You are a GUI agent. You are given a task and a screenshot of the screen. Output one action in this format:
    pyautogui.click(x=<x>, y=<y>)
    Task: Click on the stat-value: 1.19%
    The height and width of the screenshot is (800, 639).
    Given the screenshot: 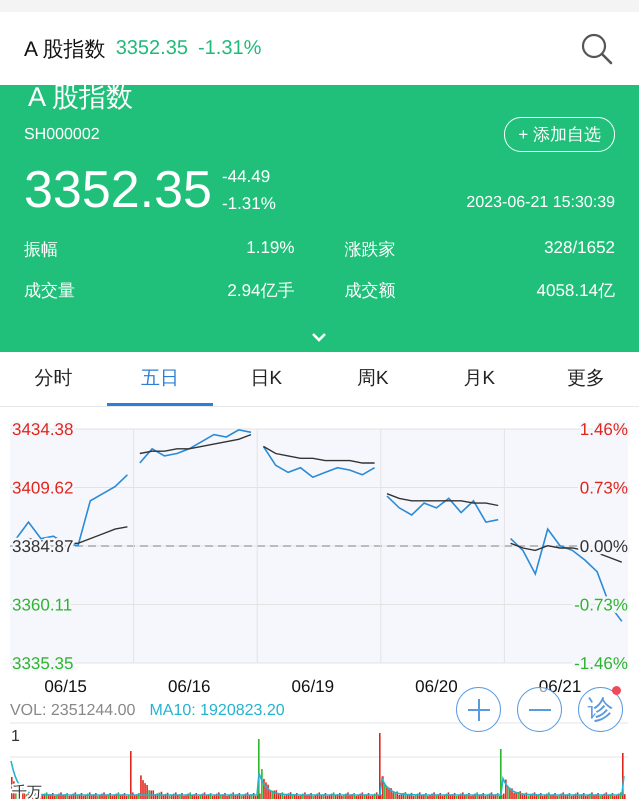 What is the action you would take?
    pyautogui.click(x=270, y=248)
    